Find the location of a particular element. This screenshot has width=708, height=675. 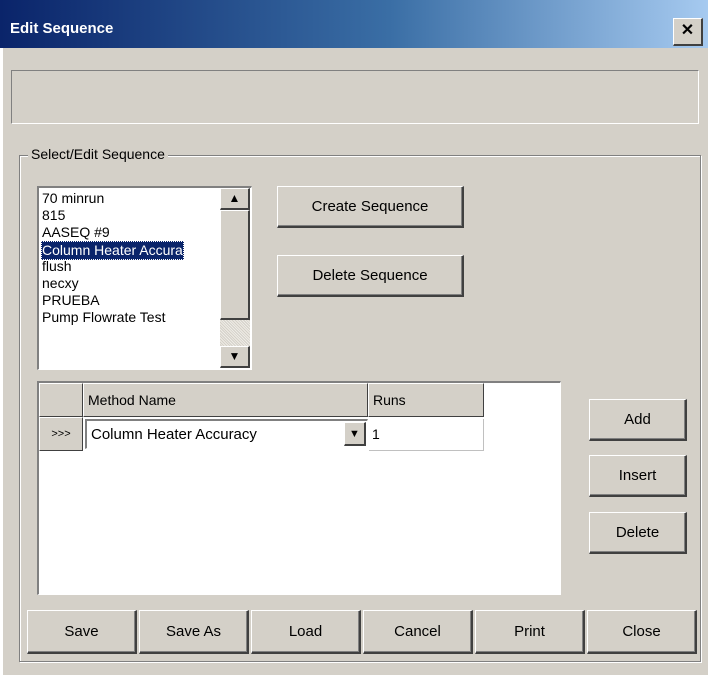

group-label: Select/Edit Sequence is located at coordinates (98, 154).